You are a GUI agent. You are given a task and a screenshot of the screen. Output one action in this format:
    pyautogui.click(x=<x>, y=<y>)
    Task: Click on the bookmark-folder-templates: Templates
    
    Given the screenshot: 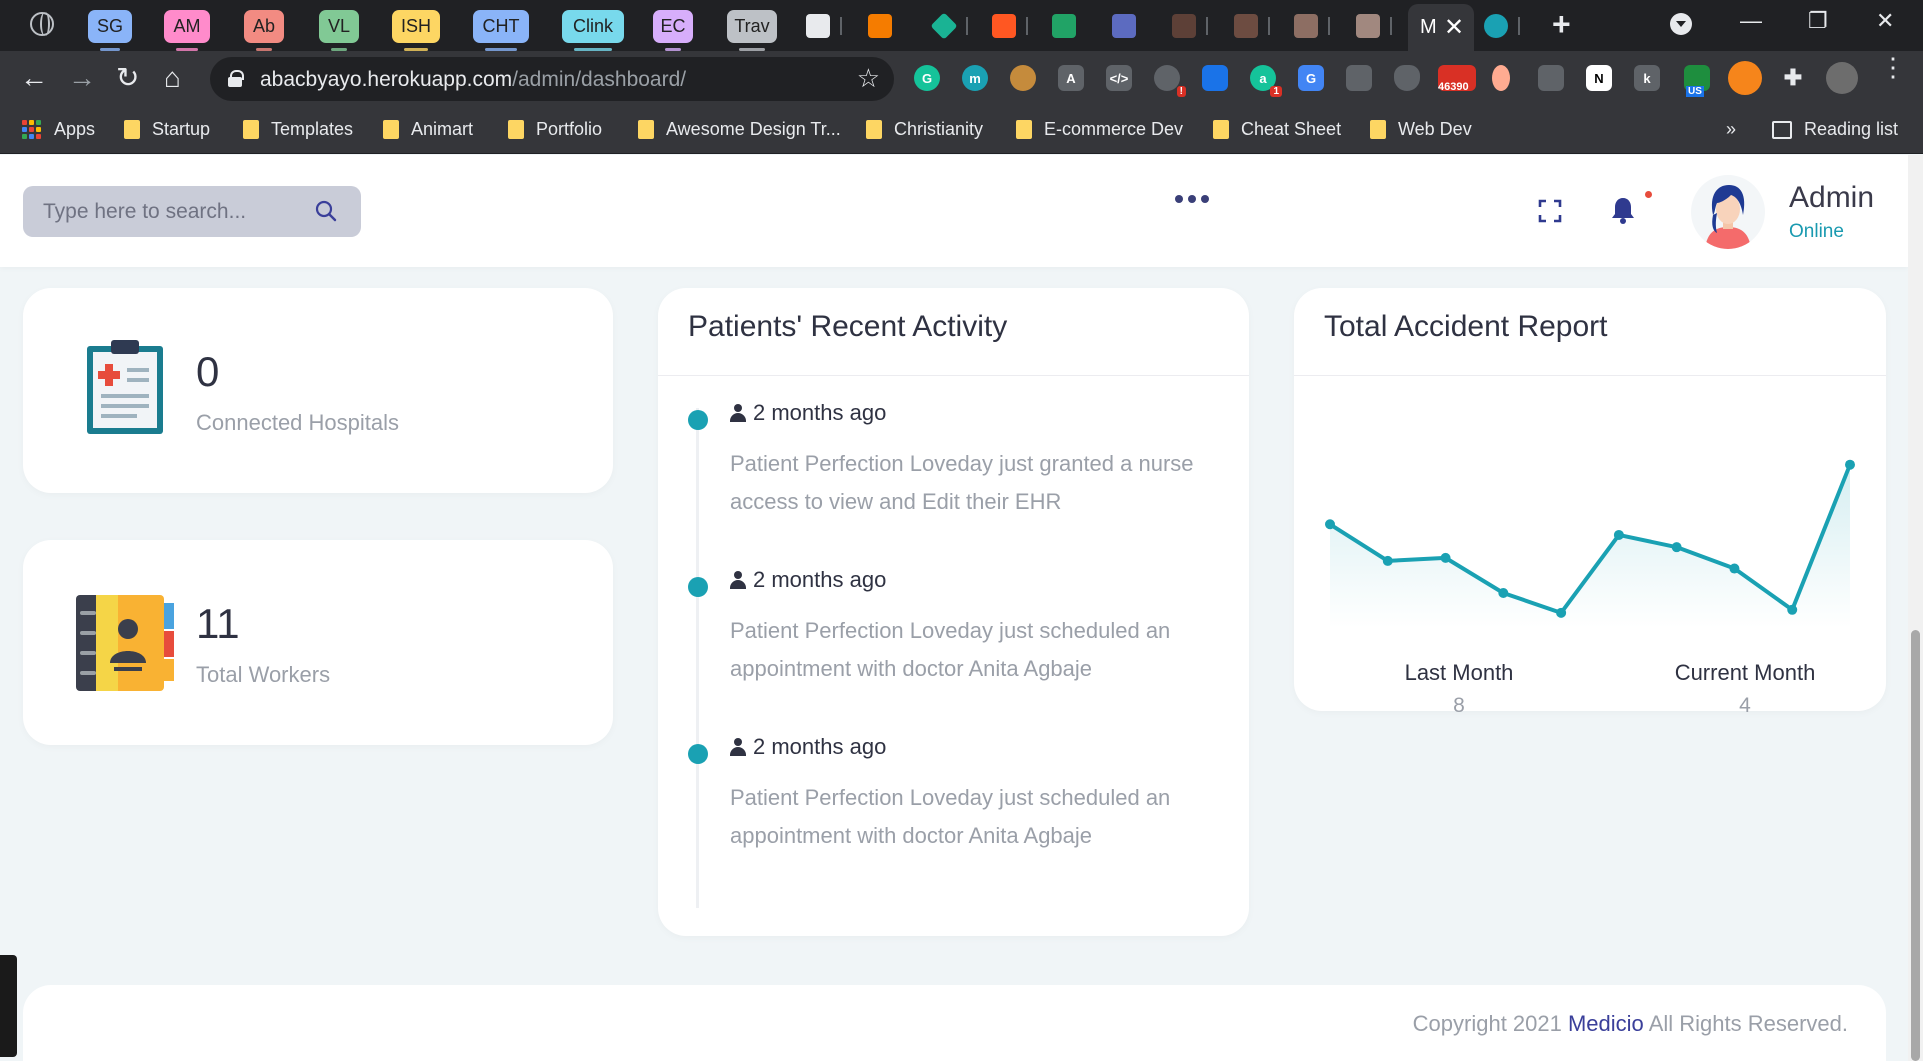 What is the action you would take?
    pyautogui.click(x=298, y=129)
    